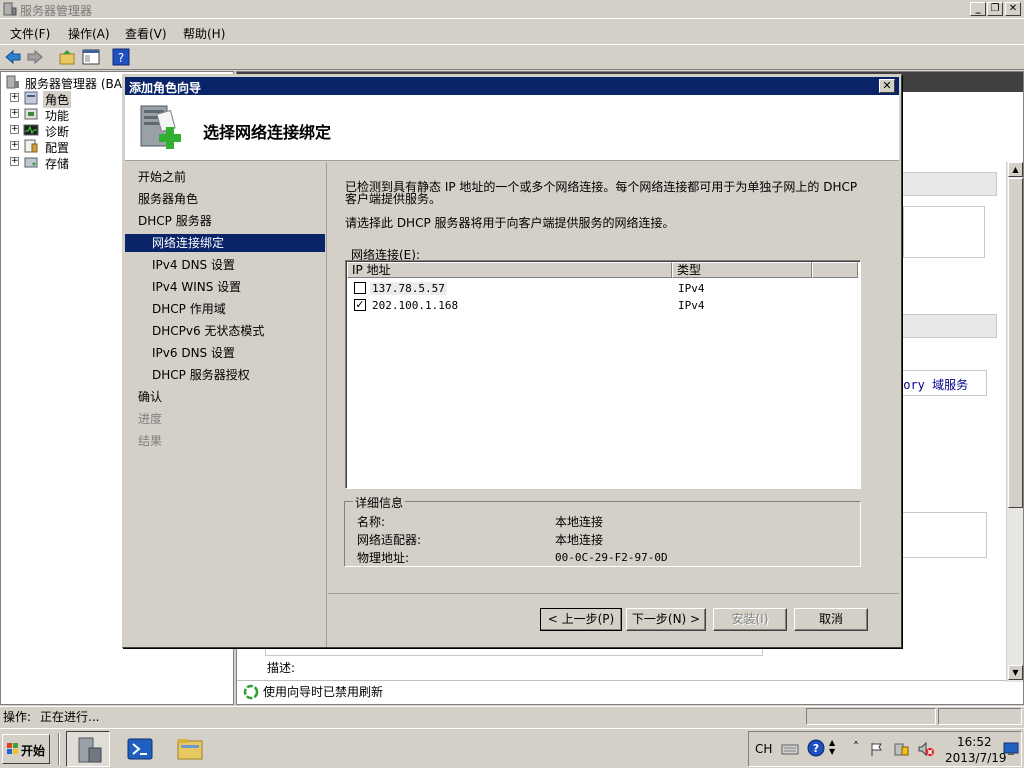 This screenshot has height=768, width=1024. I want to click on table-row: ✓ 202.100.1.168 IPv4, so click(603, 305).